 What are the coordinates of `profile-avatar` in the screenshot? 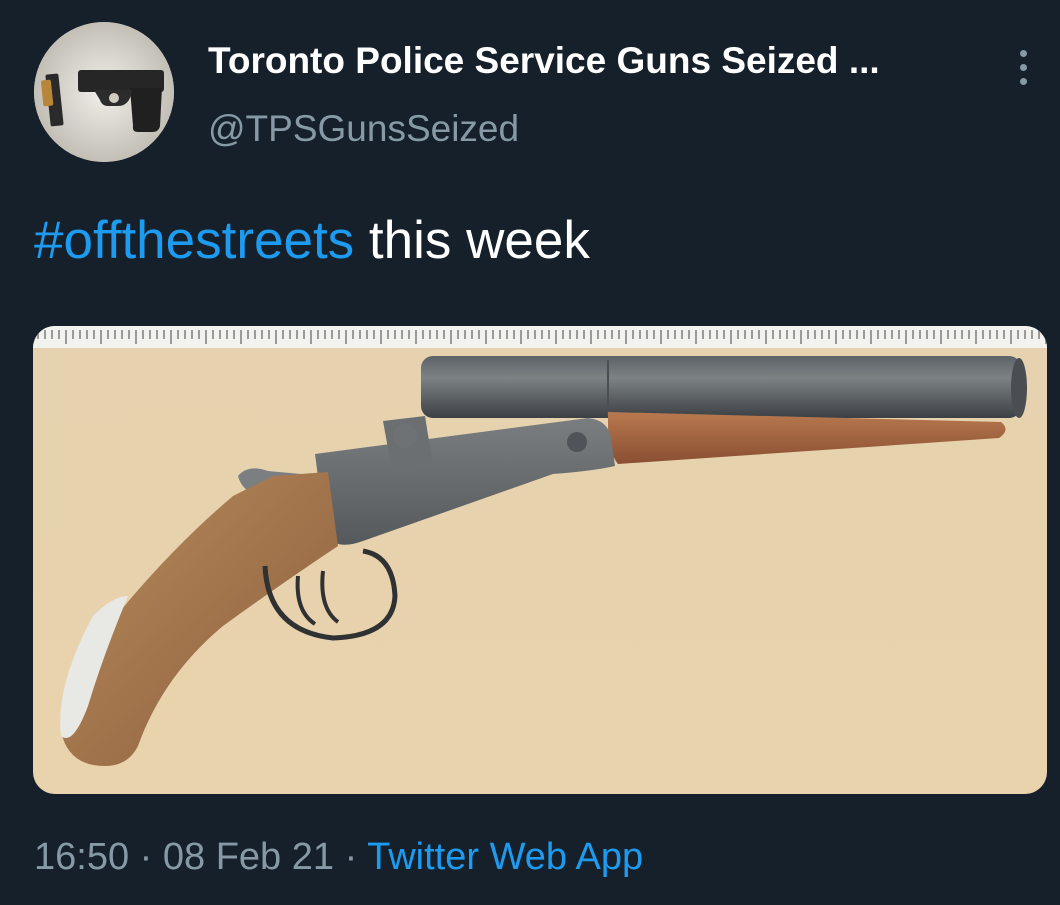 It's located at (104, 92).